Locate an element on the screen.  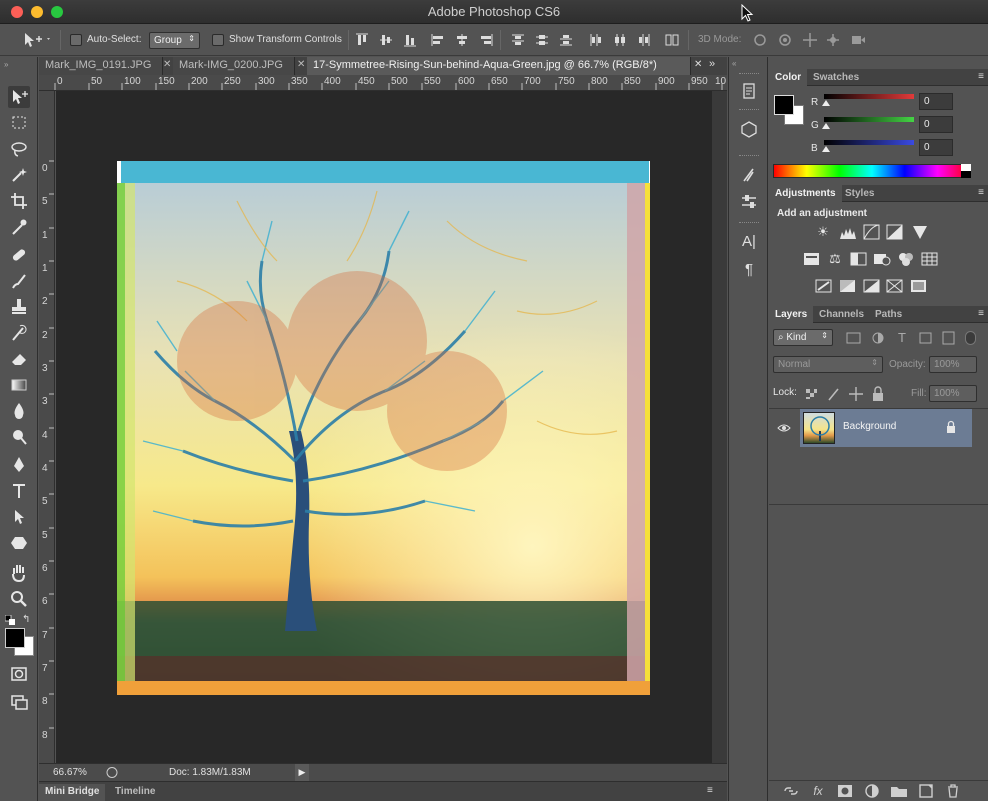
tab-swatches: Swatches is located at coordinates (836, 77).